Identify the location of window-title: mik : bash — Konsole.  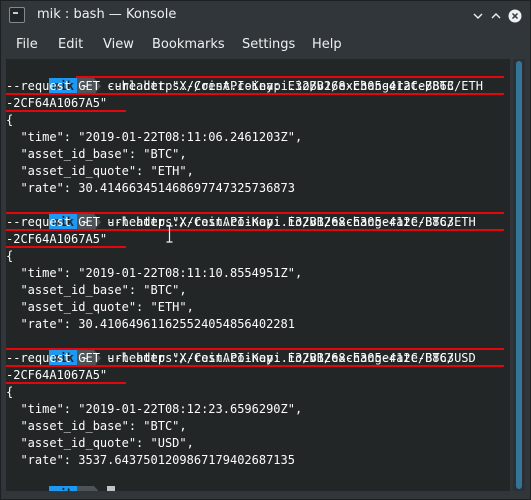
(107, 14).